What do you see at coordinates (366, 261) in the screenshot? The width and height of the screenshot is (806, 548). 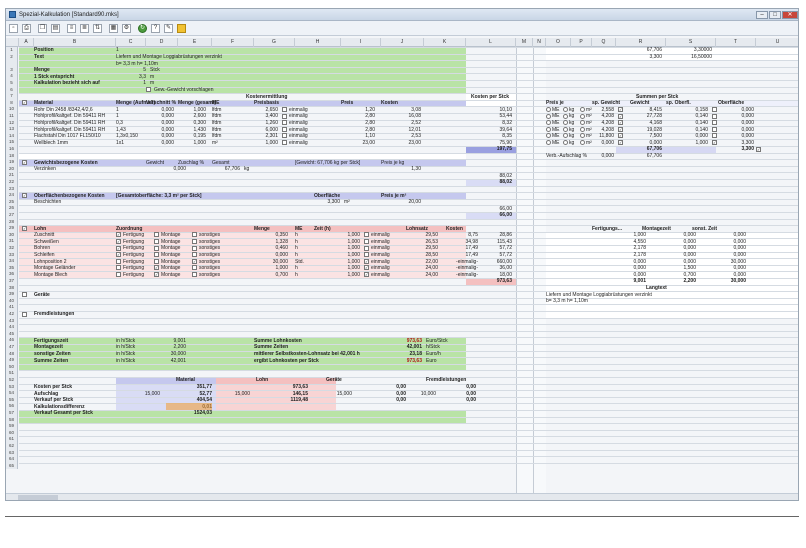 I see `once-checkbox: ✓` at bounding box center [366, 261].